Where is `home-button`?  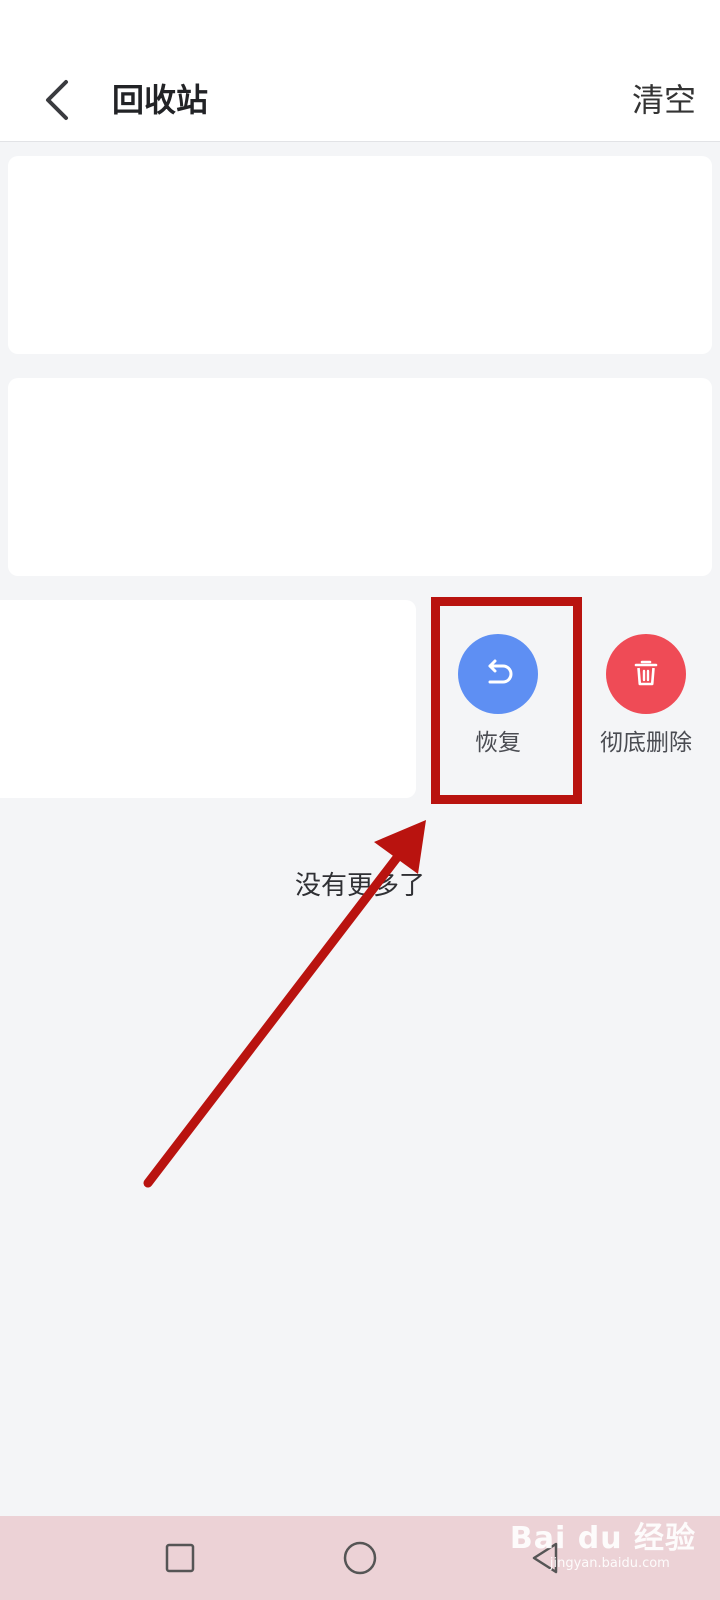 home-button is located at coordinates (360, 1558).